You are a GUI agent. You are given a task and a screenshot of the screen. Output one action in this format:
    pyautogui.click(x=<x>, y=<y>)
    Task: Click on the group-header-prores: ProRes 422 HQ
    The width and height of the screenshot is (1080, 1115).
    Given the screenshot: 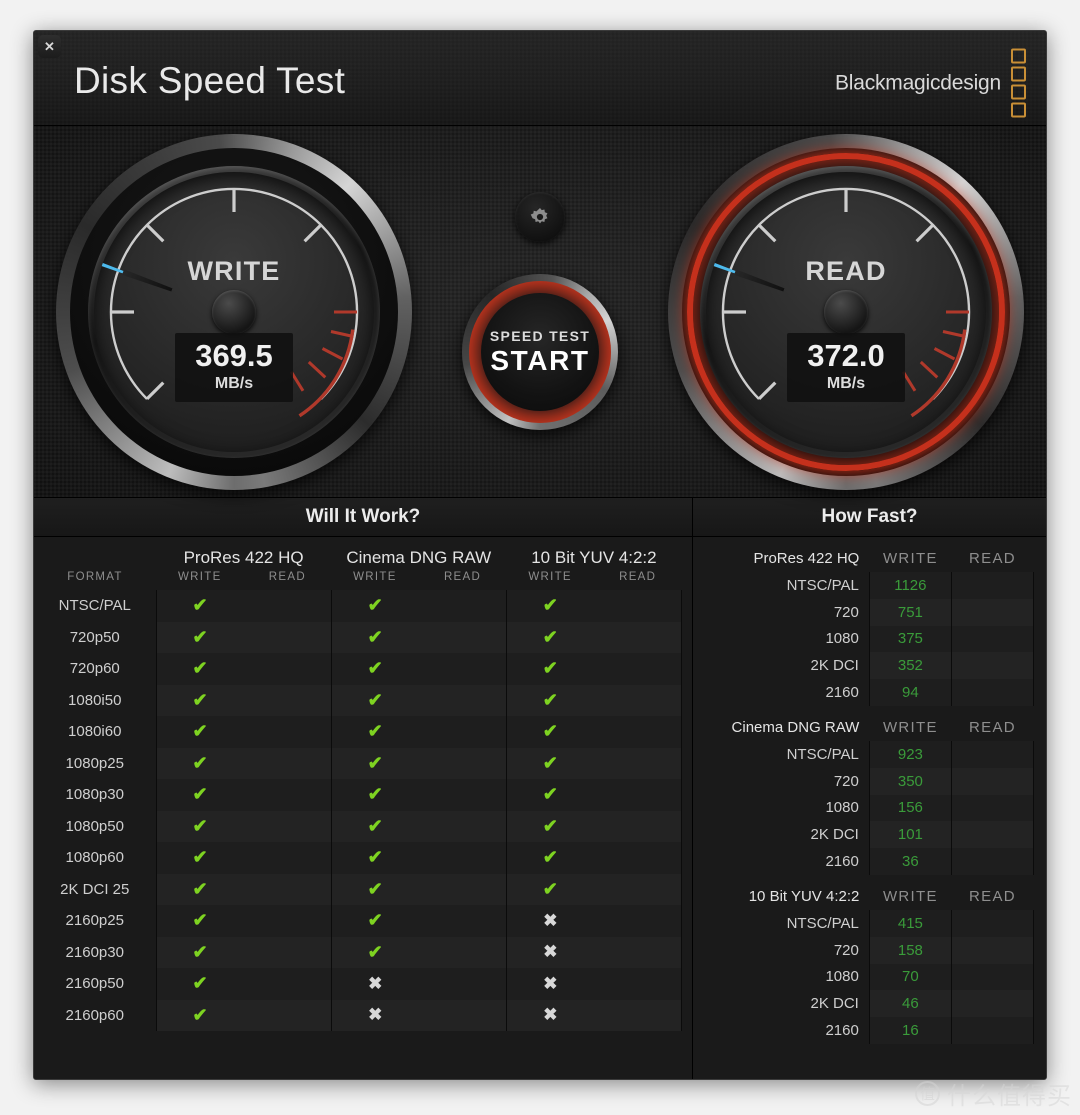 What is the action you would take?
    pyautogui.click(x=243, y=557)
    